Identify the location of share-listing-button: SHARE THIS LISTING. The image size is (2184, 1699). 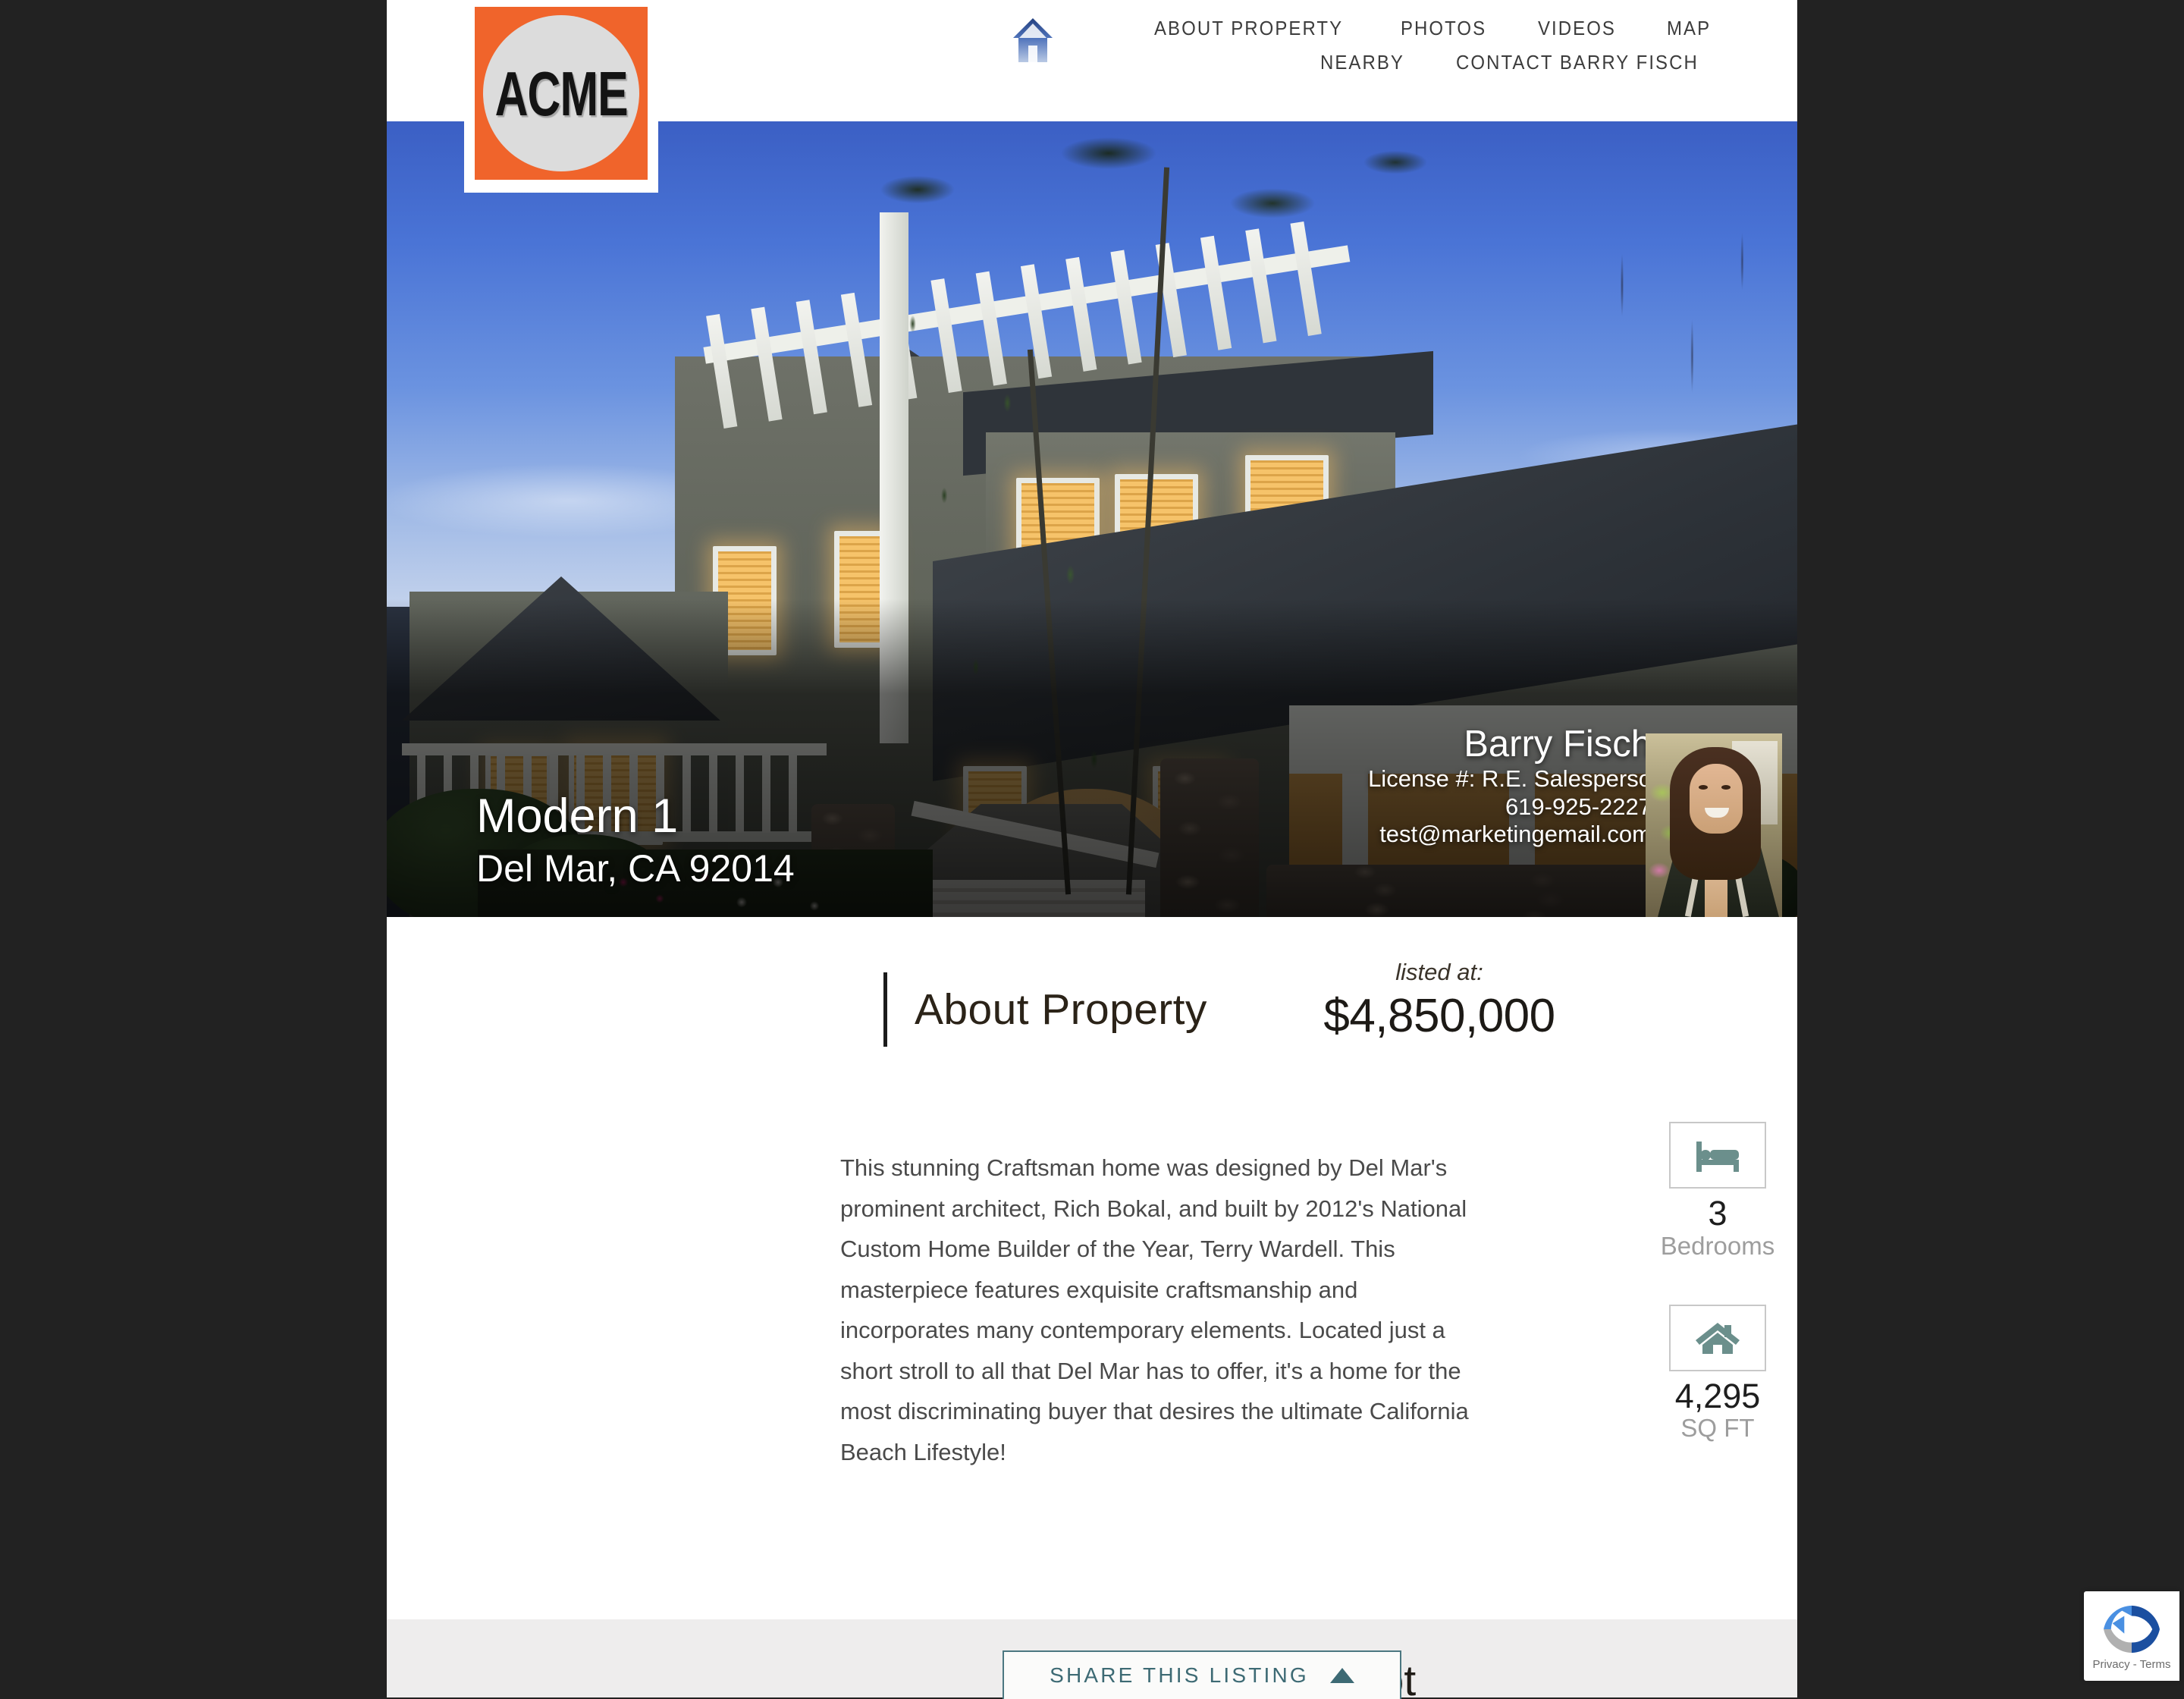
(1202, 1674).